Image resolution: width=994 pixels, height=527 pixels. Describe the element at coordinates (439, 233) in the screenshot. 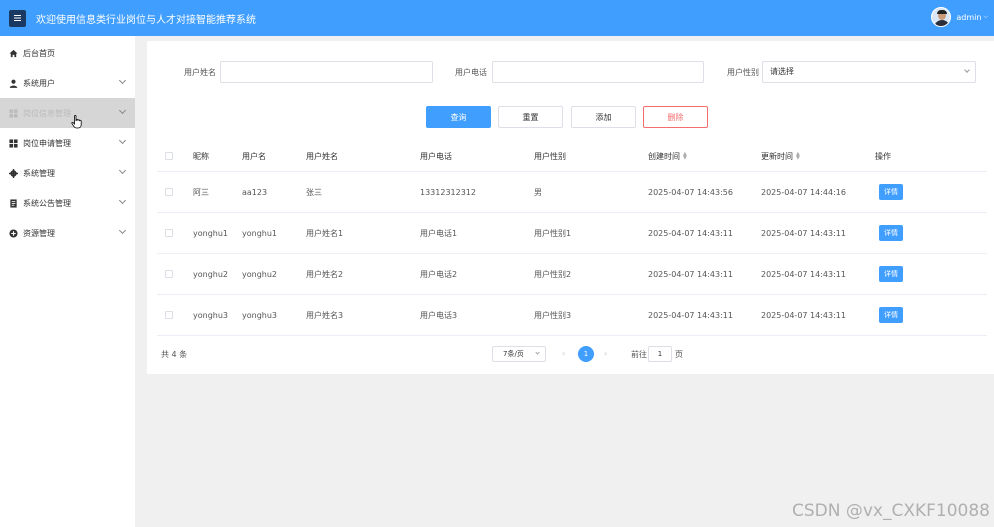

I see `cell-phone: 用户电话1` at that location.